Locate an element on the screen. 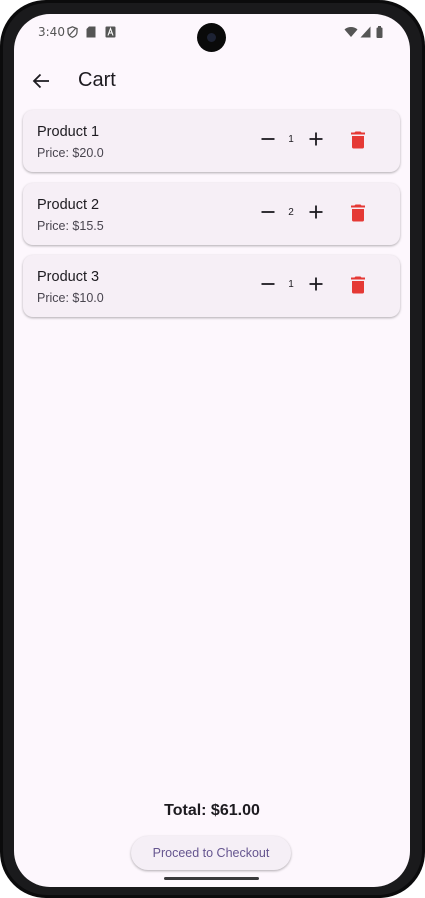 This screenshot has width=425, height=898. cart-item: Product 1 Price: $20.0 1 is located at coordinates (211, 141).